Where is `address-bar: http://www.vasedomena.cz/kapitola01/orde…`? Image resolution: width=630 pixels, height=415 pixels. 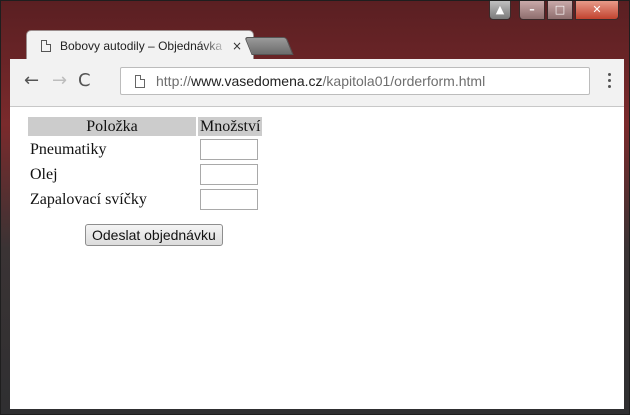 address-bar: http://www.vasedomena.cz/kapitola01/orde… is located at coordinates (355, 81).